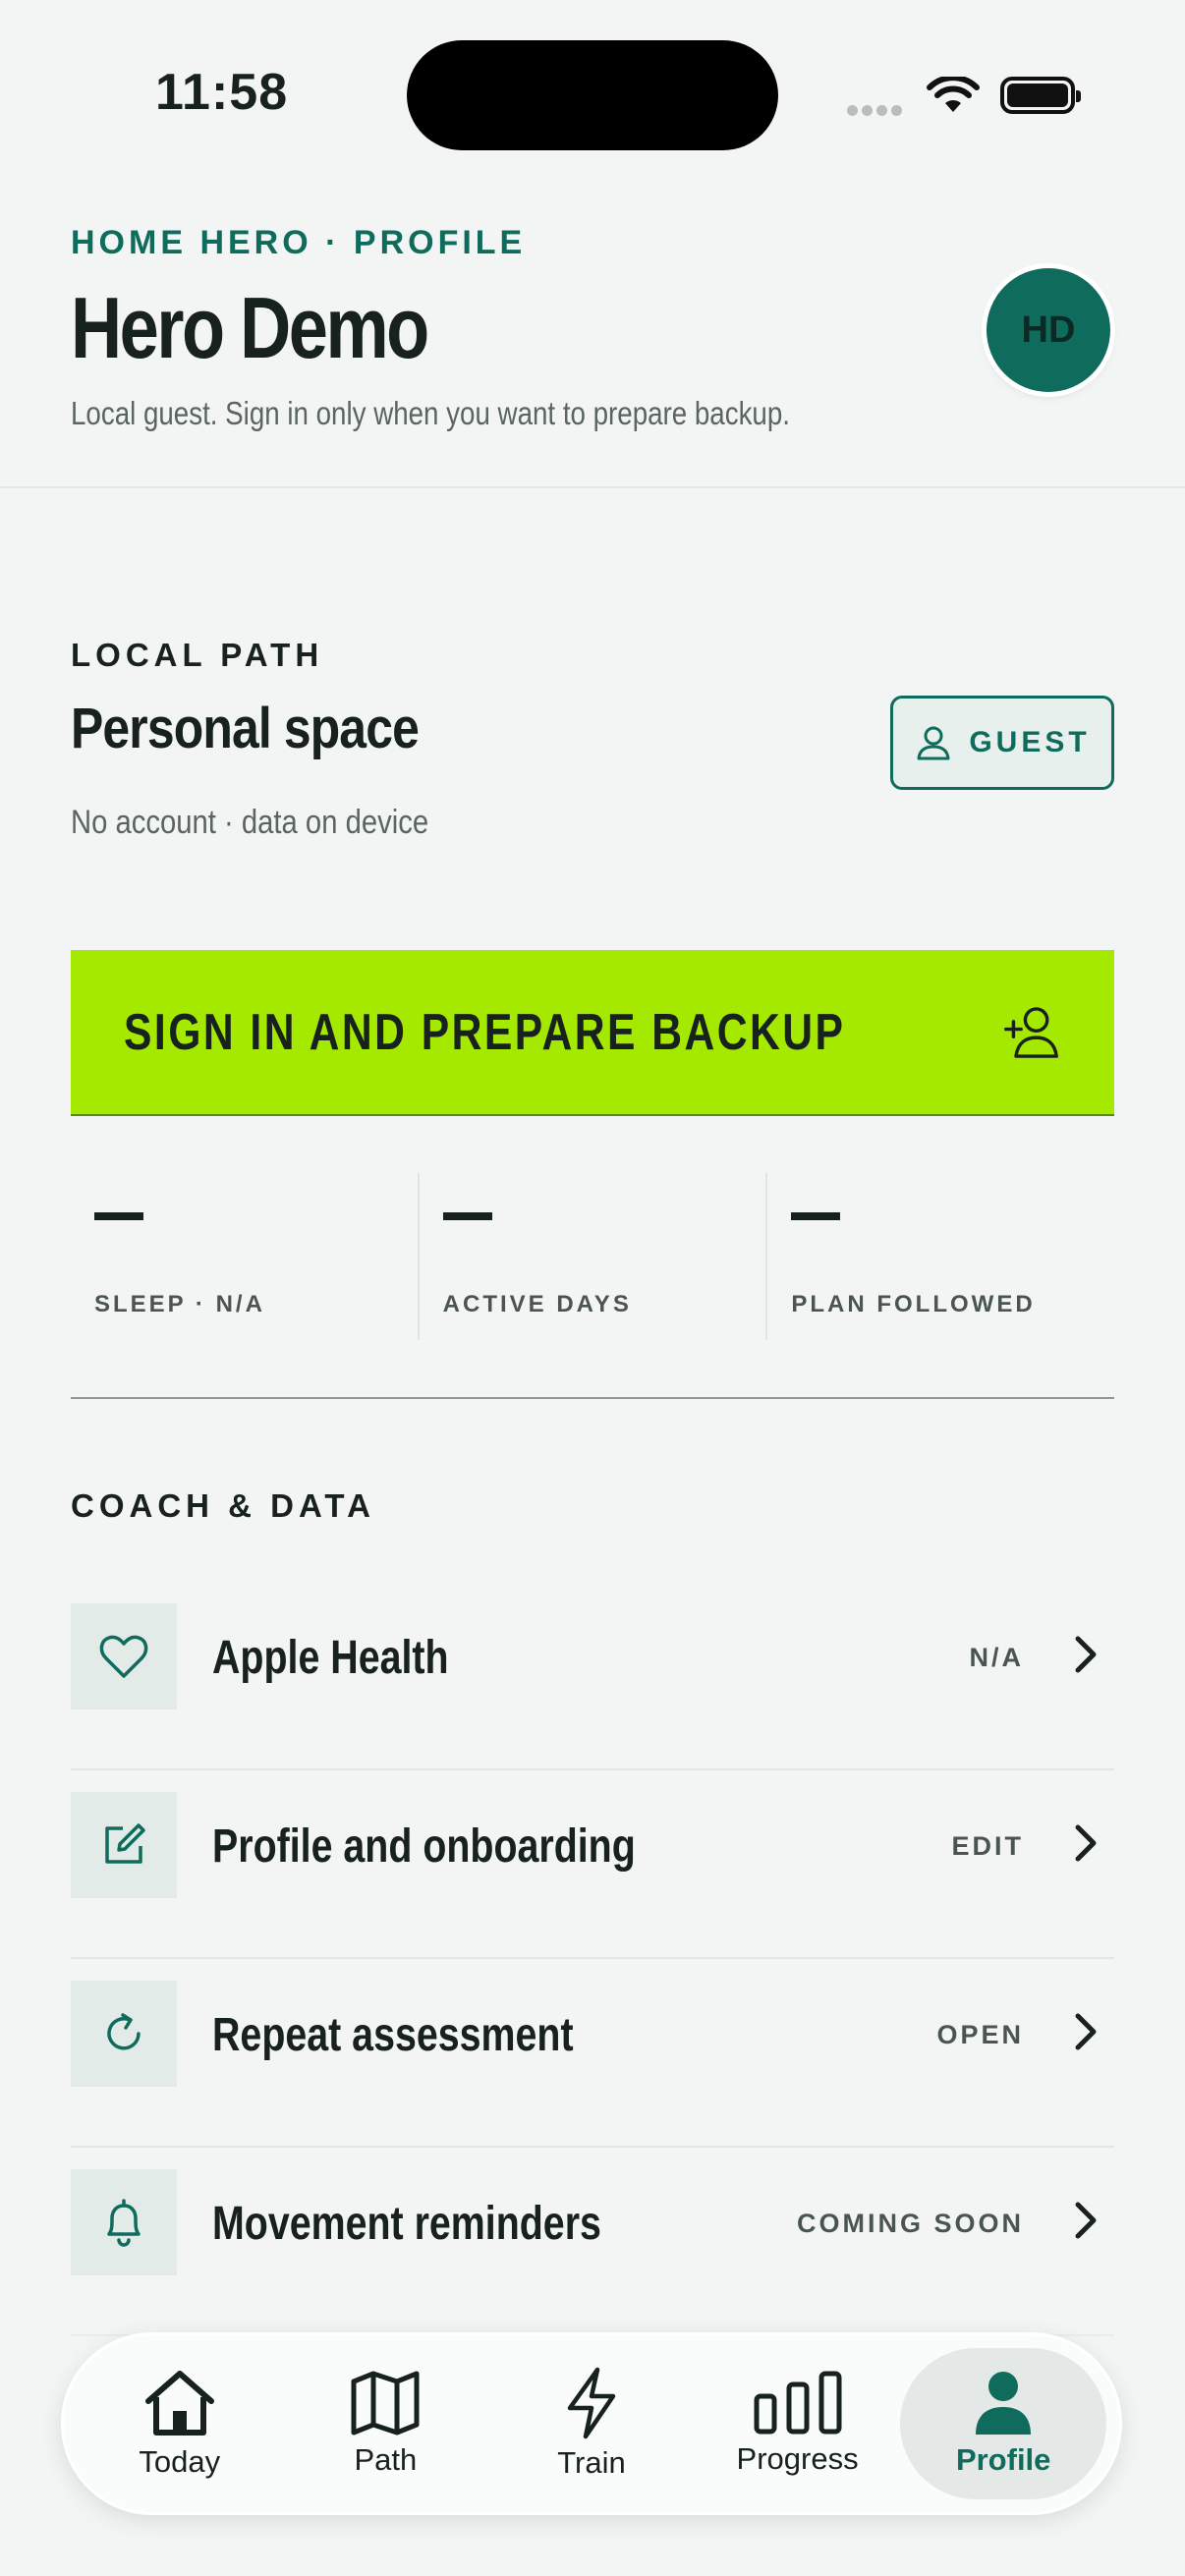  What do you see at coordinates (393, 2035) in the screenshot?
I see `list-item-title: Repeat assessment` at bounding box center [393, 2035].